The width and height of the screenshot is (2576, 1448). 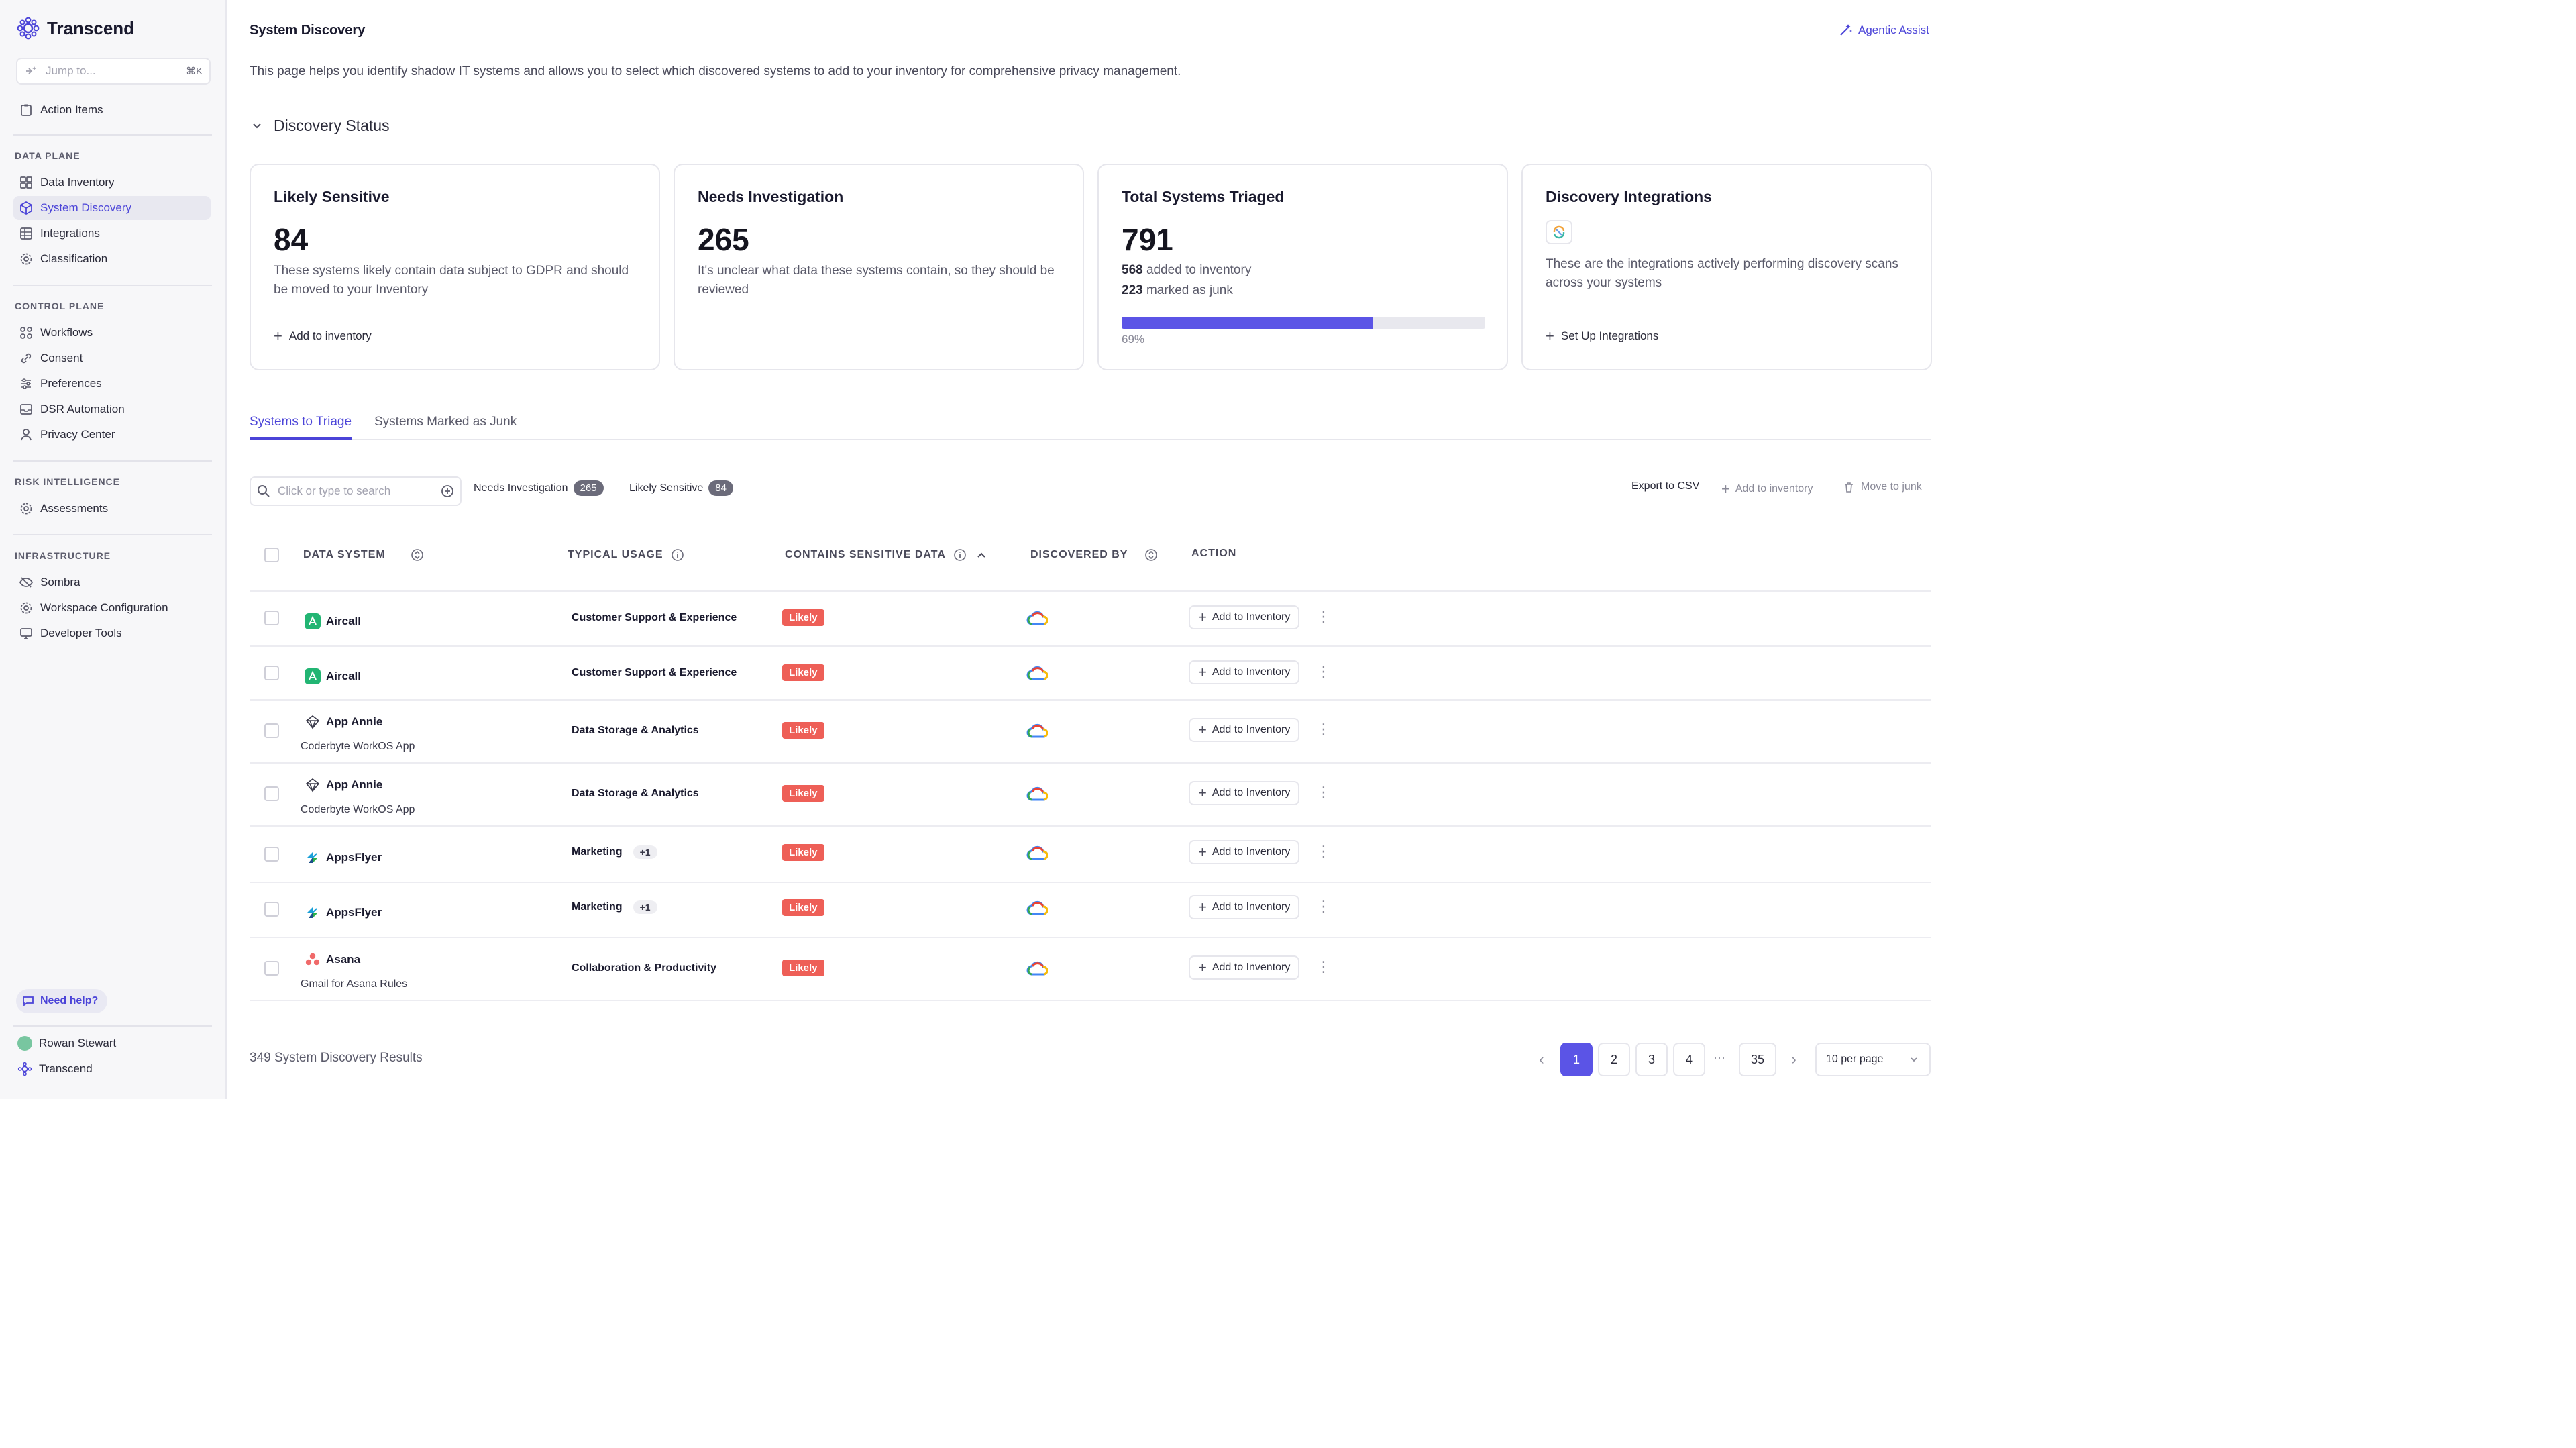 I want to click on add-to-inventory-button: + Add to inventory, so click(x=323, y=336).